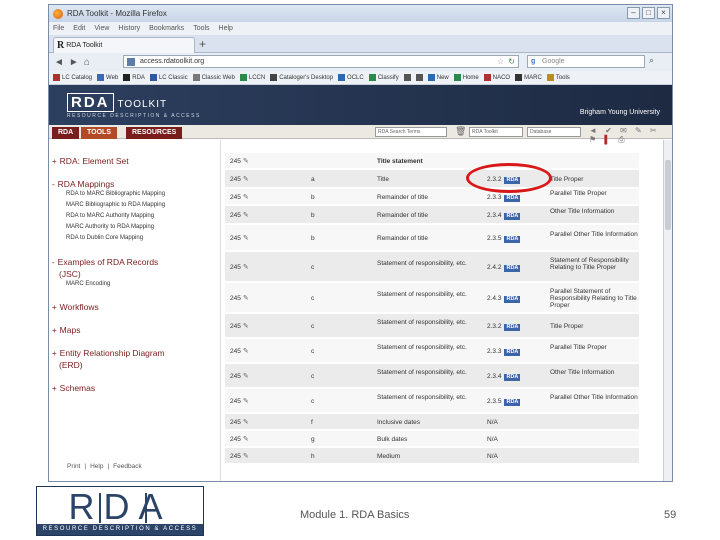  Describe the element at coordinates (96, 466) in the screenshot. I see `help-link: Help` at that location.